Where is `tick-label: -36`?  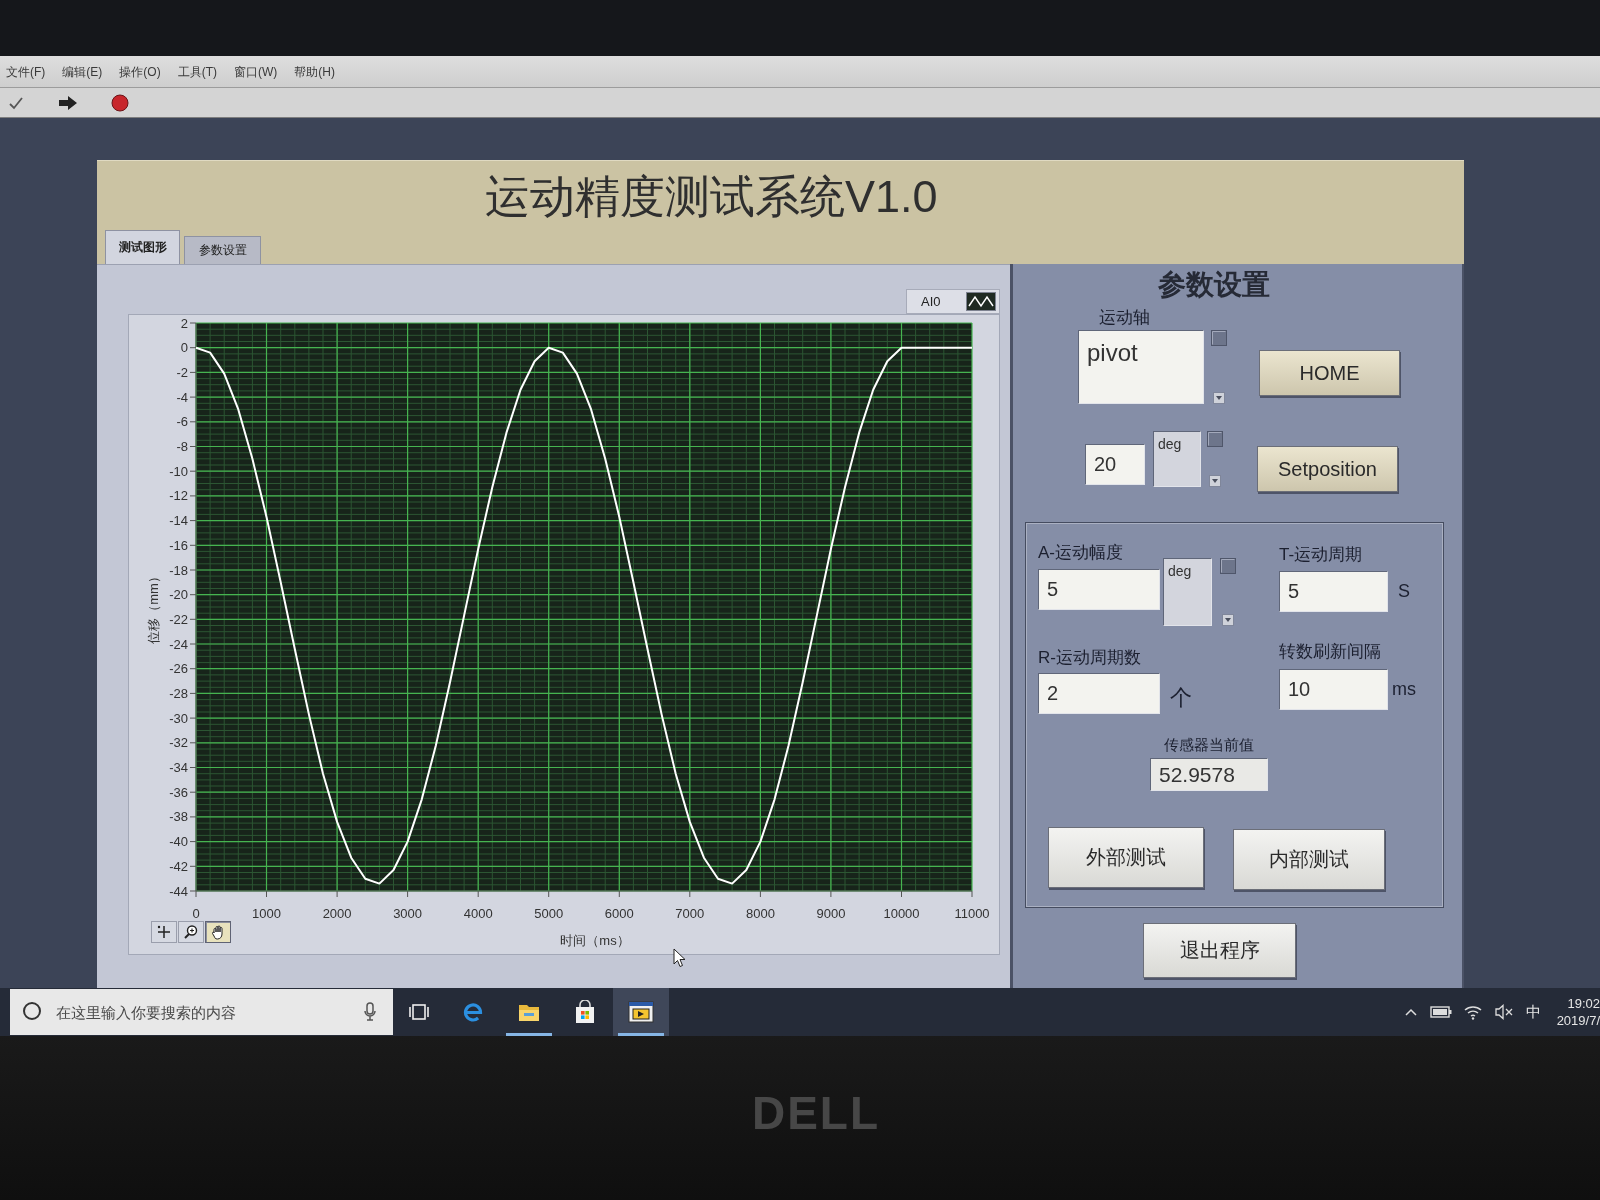 tick-label: -36 is located at coordinates (178, 792).